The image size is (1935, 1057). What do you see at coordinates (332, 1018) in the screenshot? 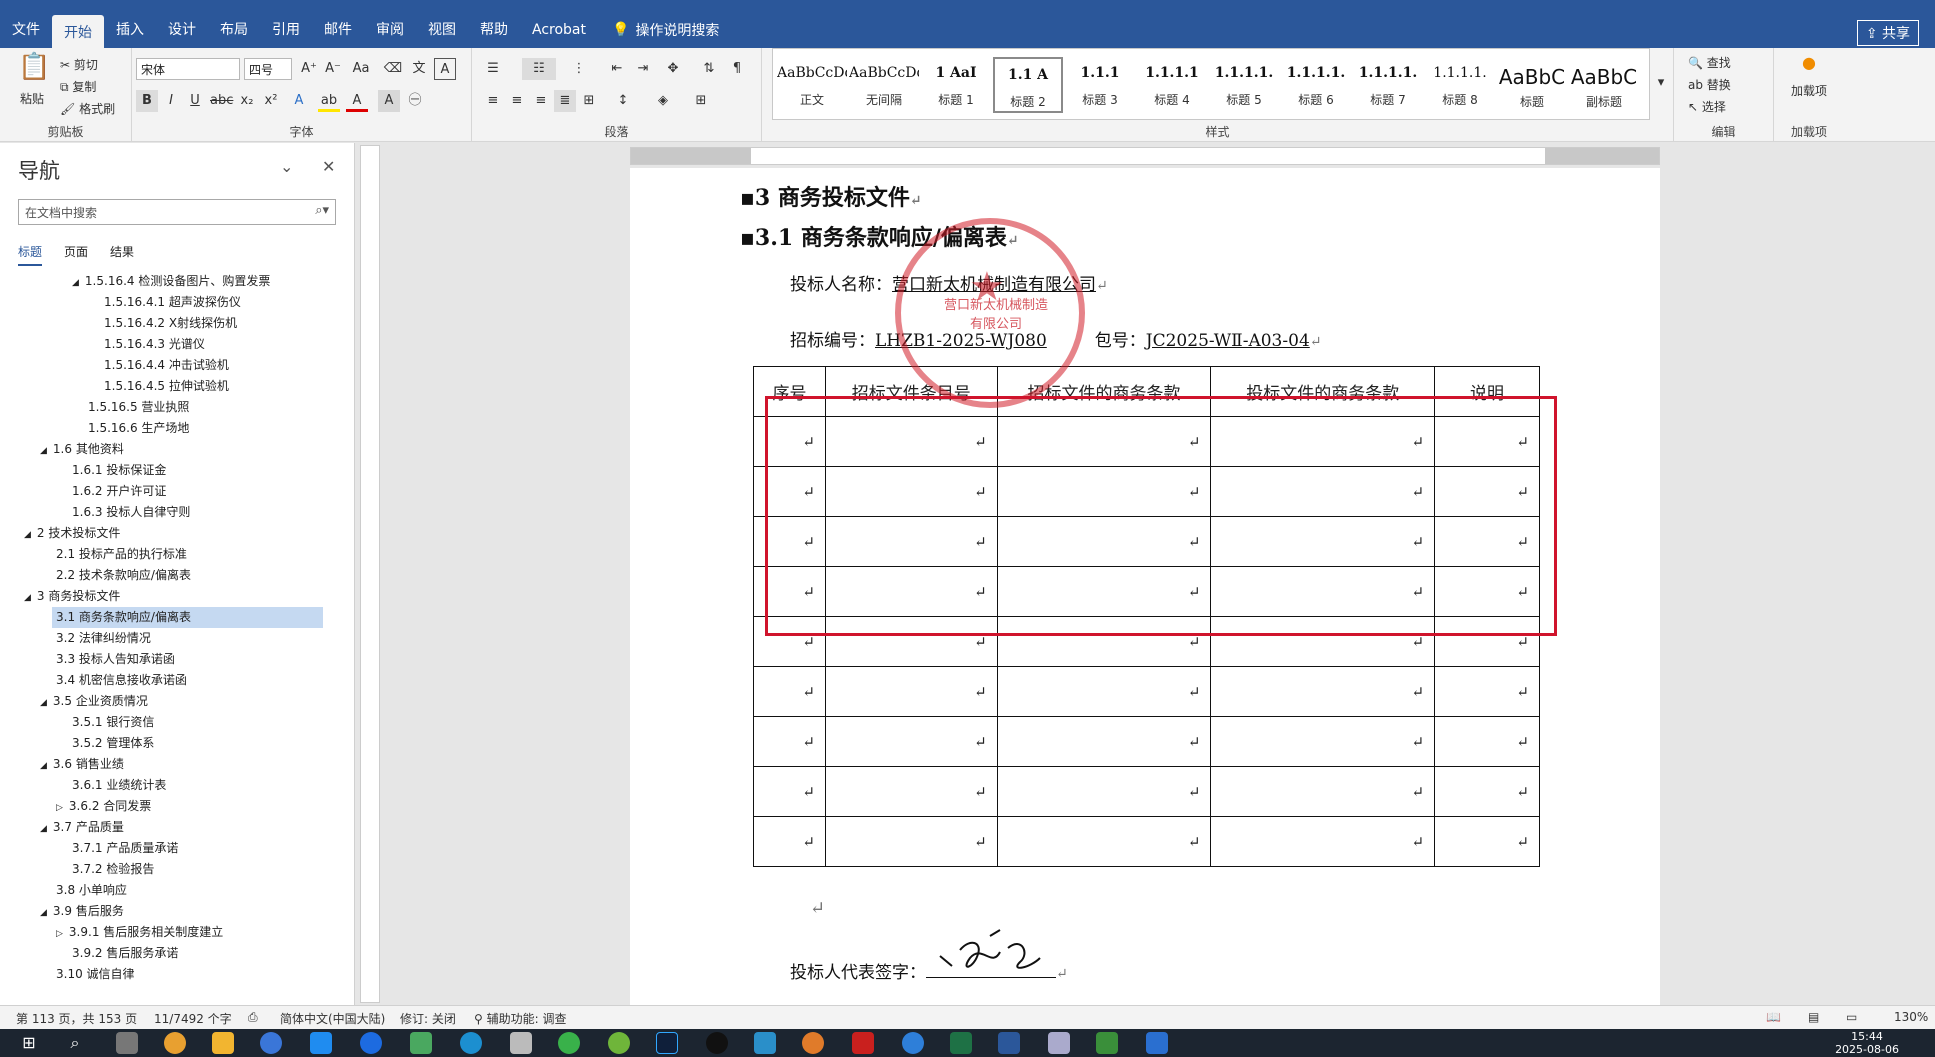
I see `language: 简体中文(中国大陆)` at bounding box center [332, 1018].